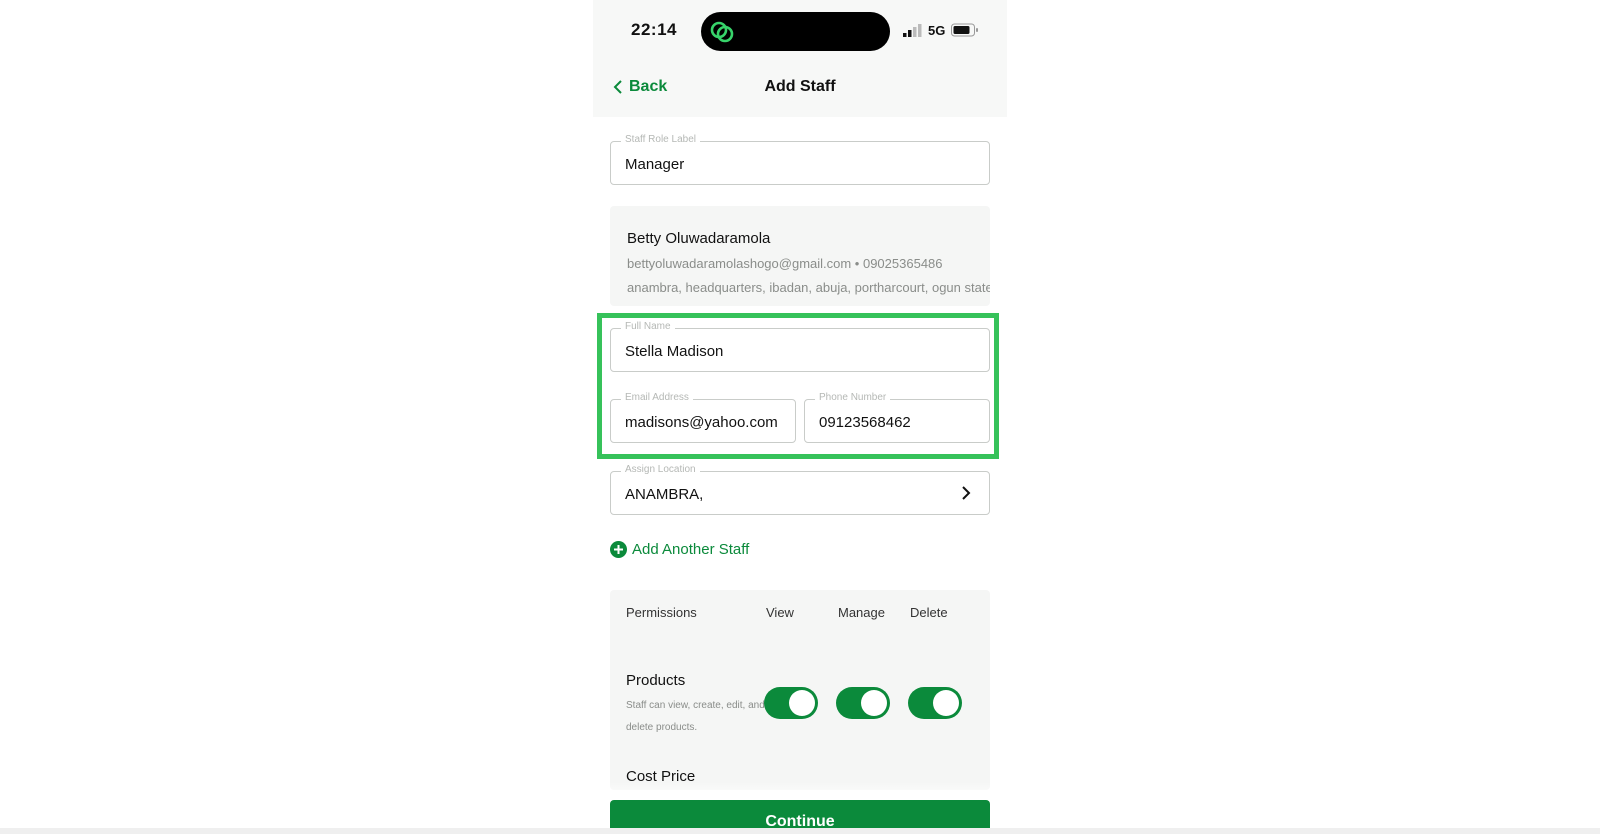  Describe the element at coordinates (964, 30) in the screenshot. I see `battery-icon` at that location.